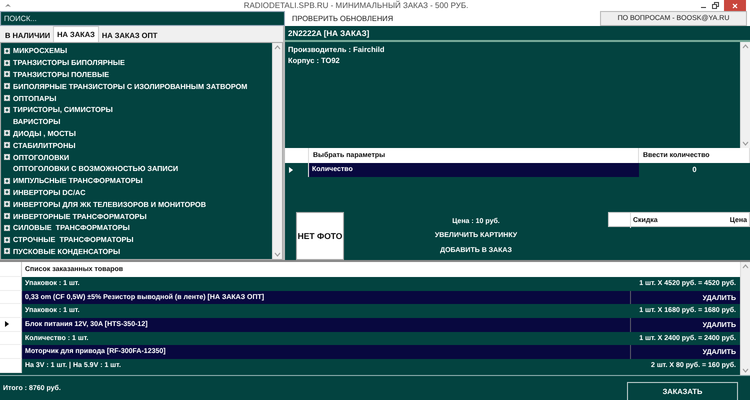 This screenshot has width=750, height=400. I want to click on close-icon, so click(735, 5).